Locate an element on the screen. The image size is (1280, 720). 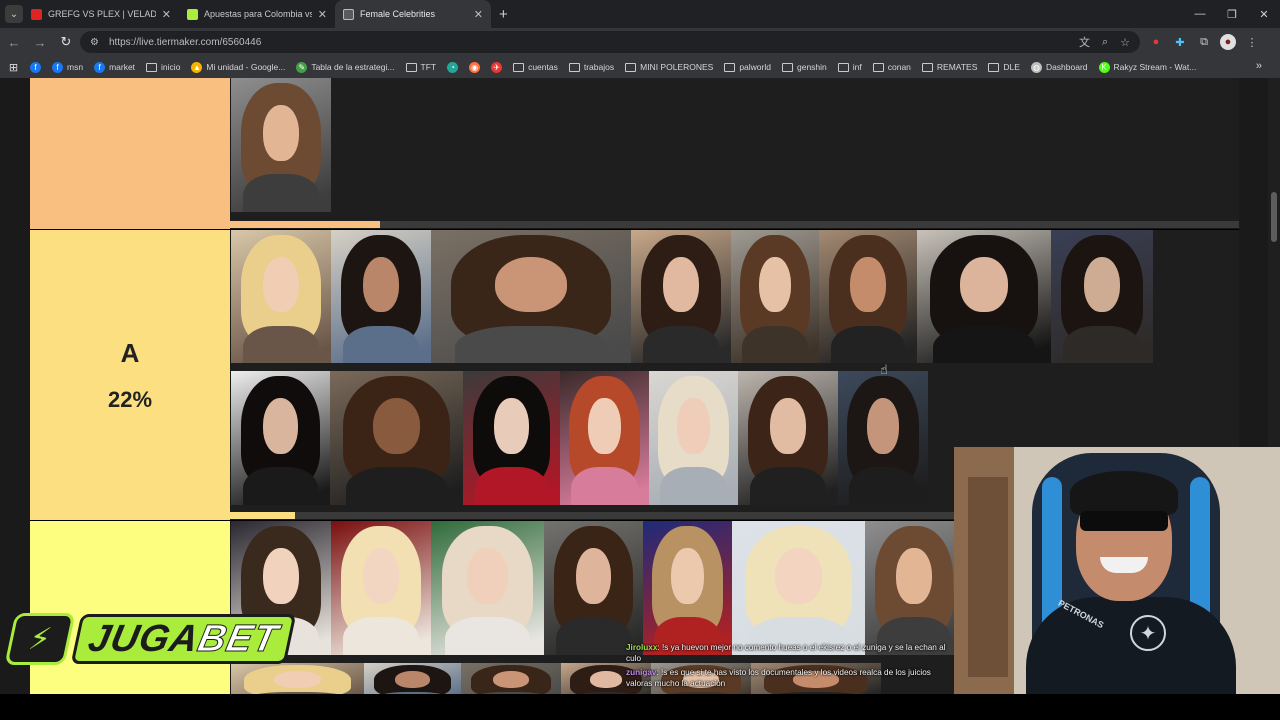
url-text: https://live.tiermaker.com/6560446 is located at coordinates (588, 42).